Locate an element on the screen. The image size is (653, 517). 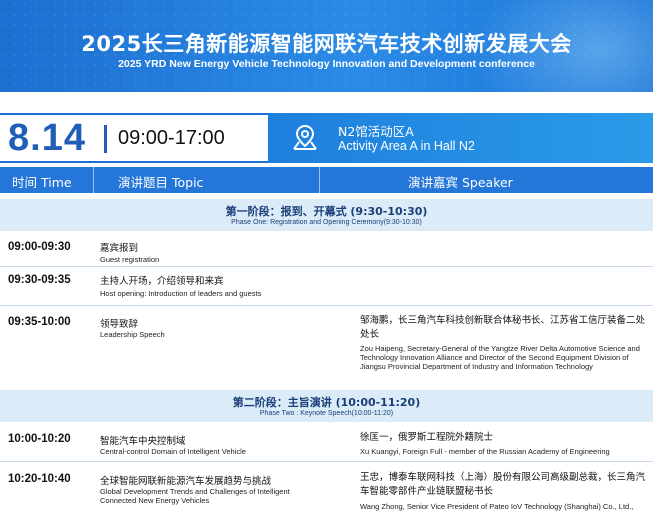
schedule-row: 09:00-09:30 嘉宾报到 Guest registration is located at coordinates (326, 250).